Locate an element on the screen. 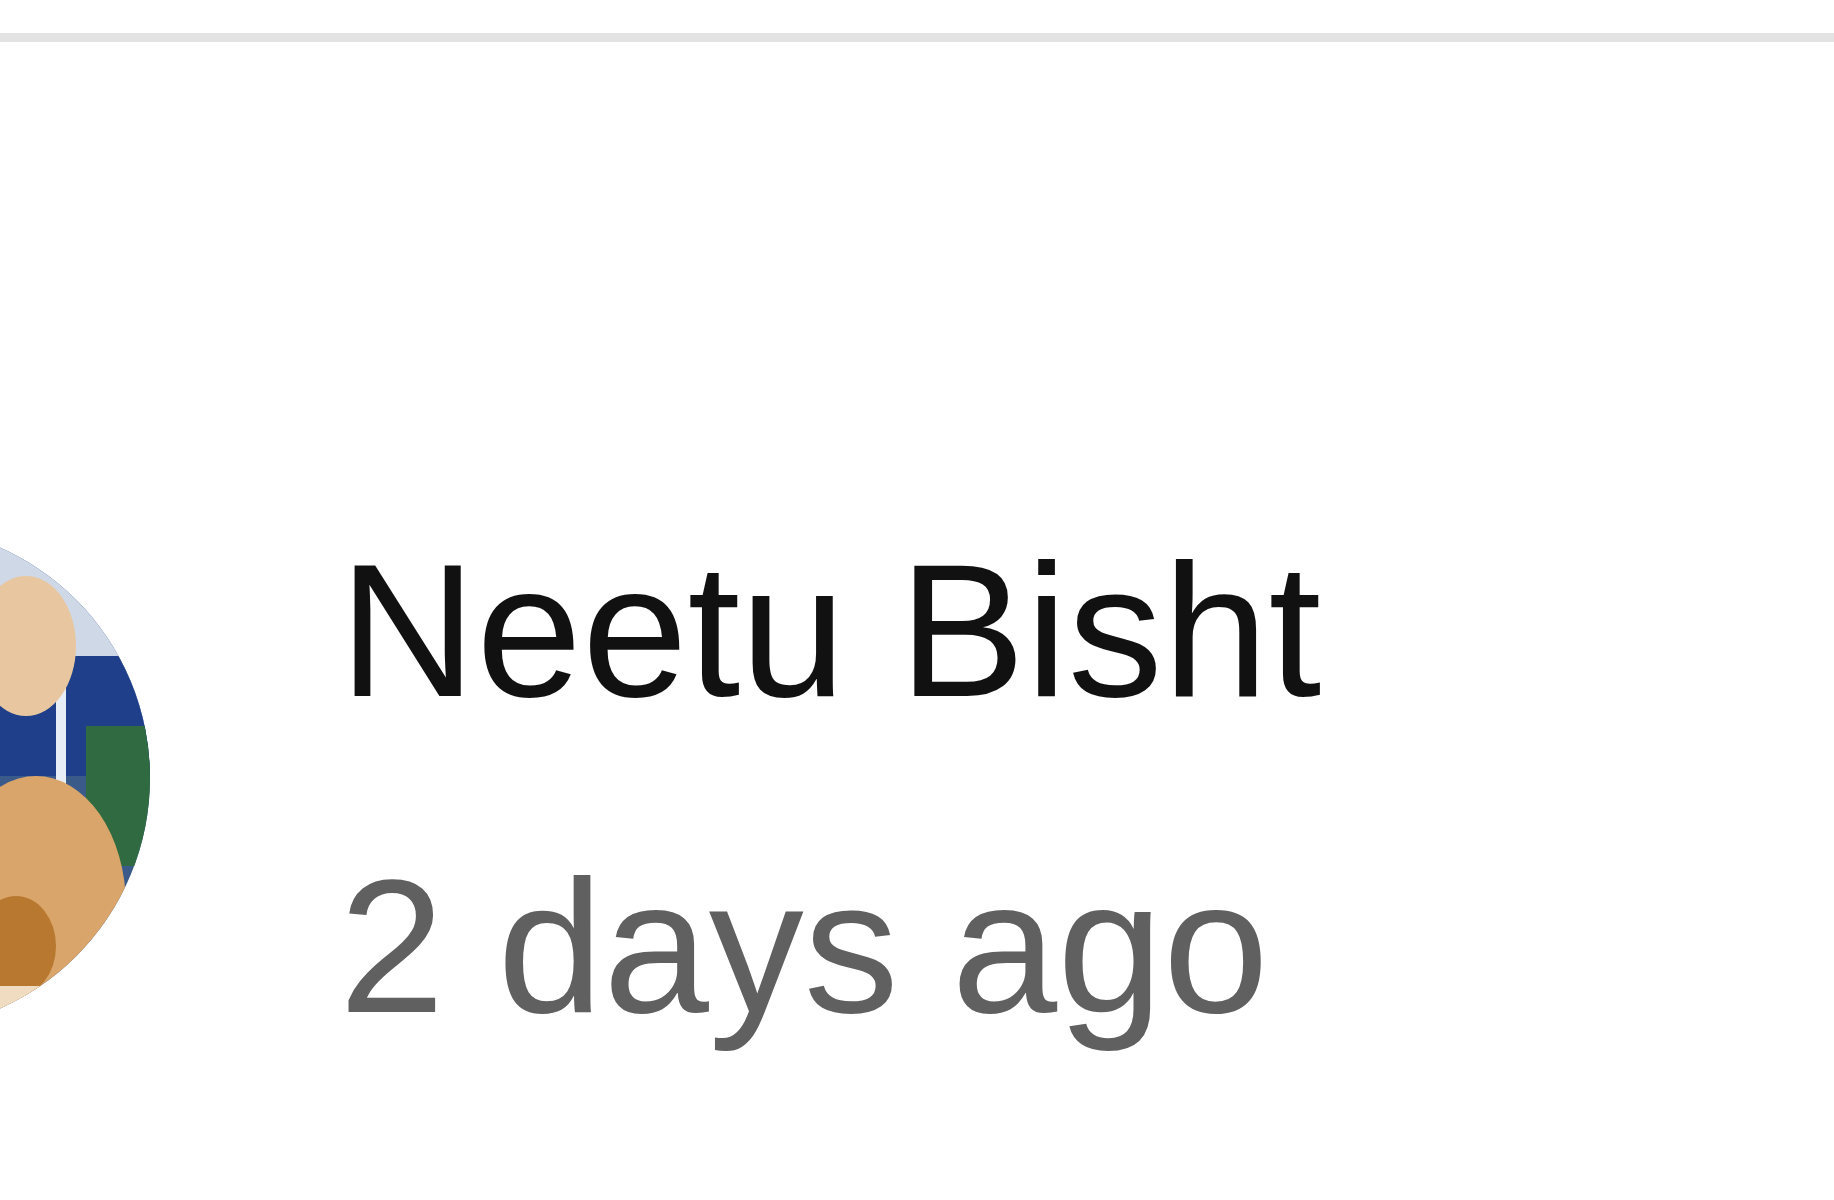 The height and width of the screenshot is (1200, 1834). timestamp: 2 days ago is located at coordinates (804, 946).